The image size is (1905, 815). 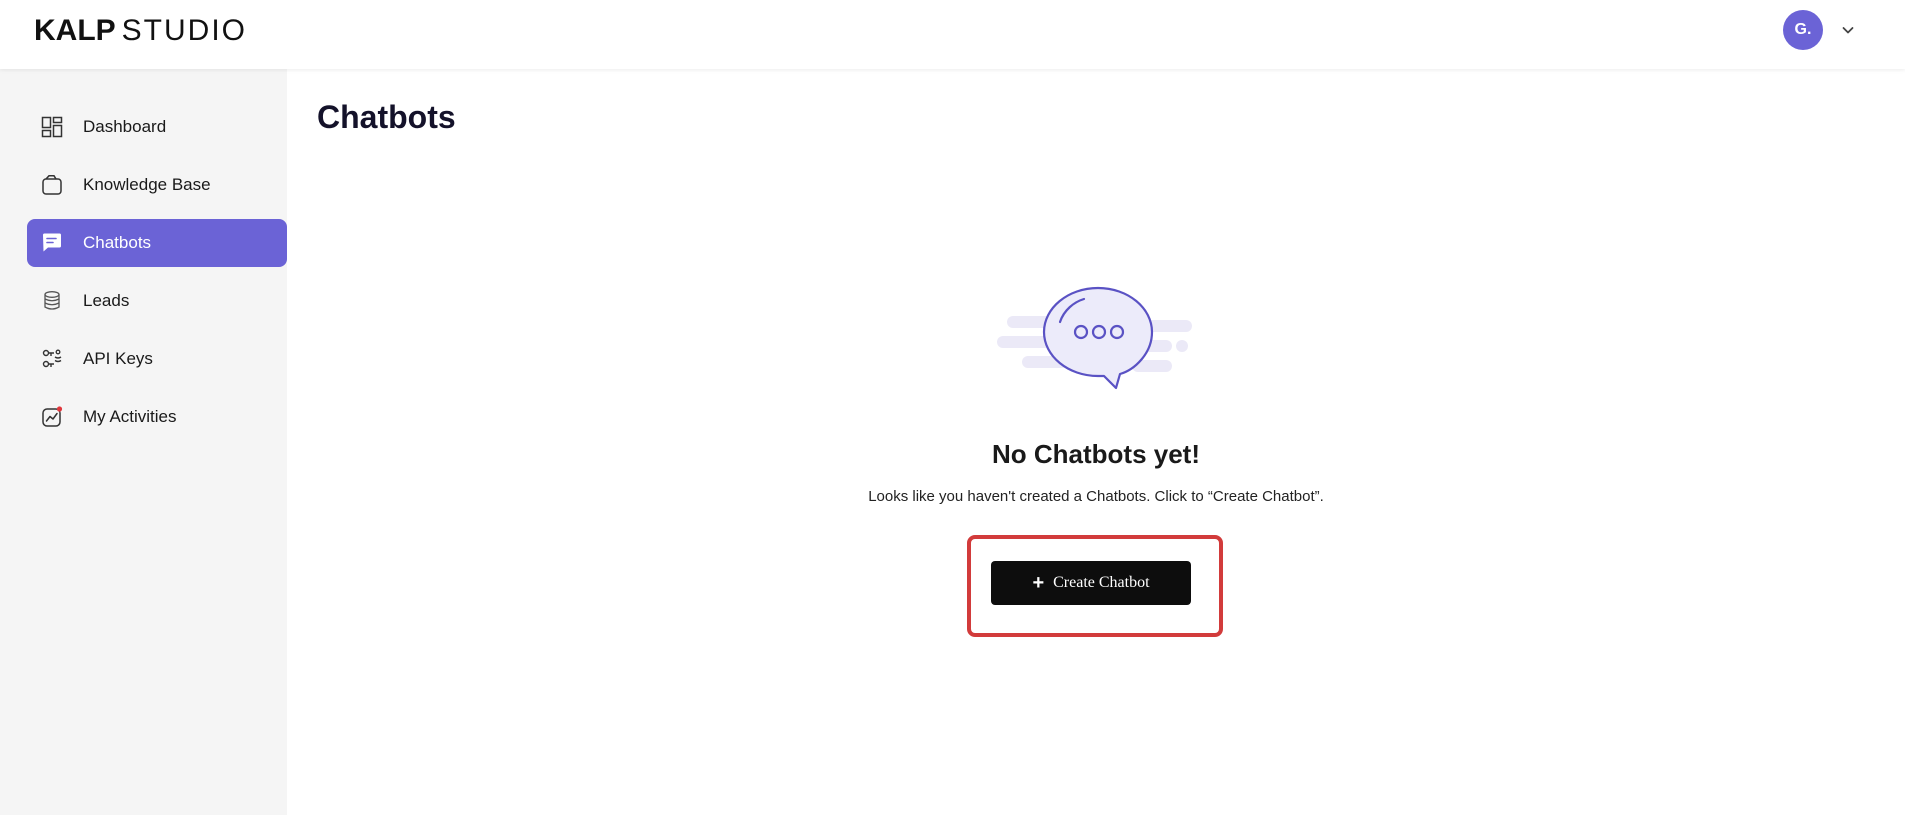 What do you see at coordinates (52, 127) in the screenshot?
I see `dashboard-icon` at bounding box center [52, 127].